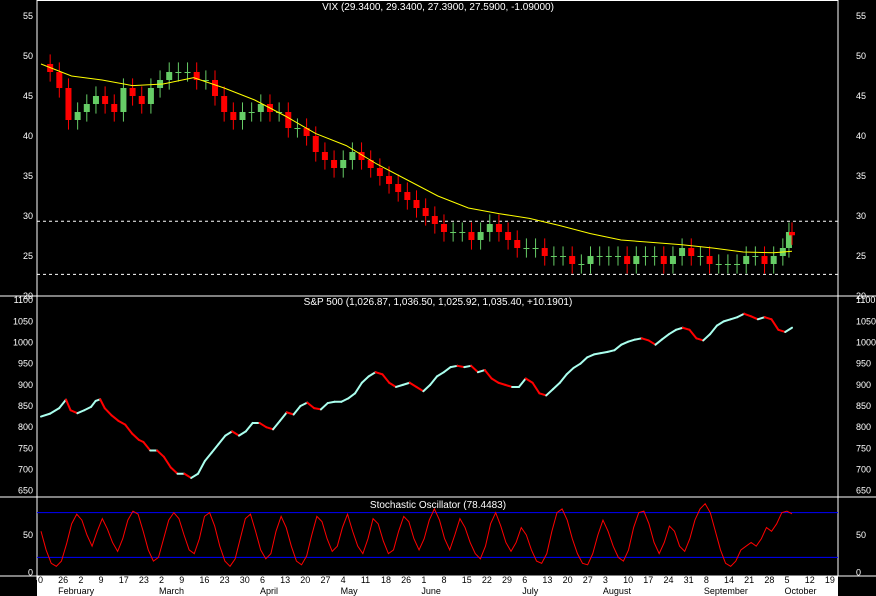  I want to click on day-tick-label: 13, so click(547, 580).